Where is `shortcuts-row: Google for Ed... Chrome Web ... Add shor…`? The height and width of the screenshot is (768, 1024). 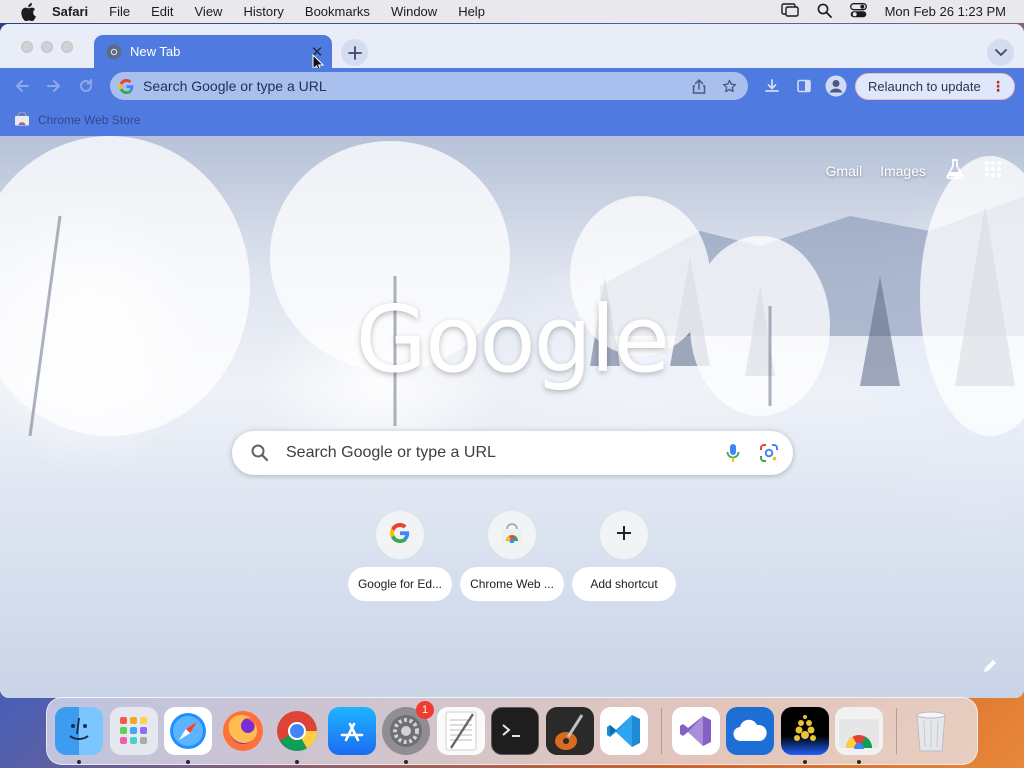 shortcuts-row: Google for Ed... Chrome Web ... Add shor… is located at coordinates (512, 556).